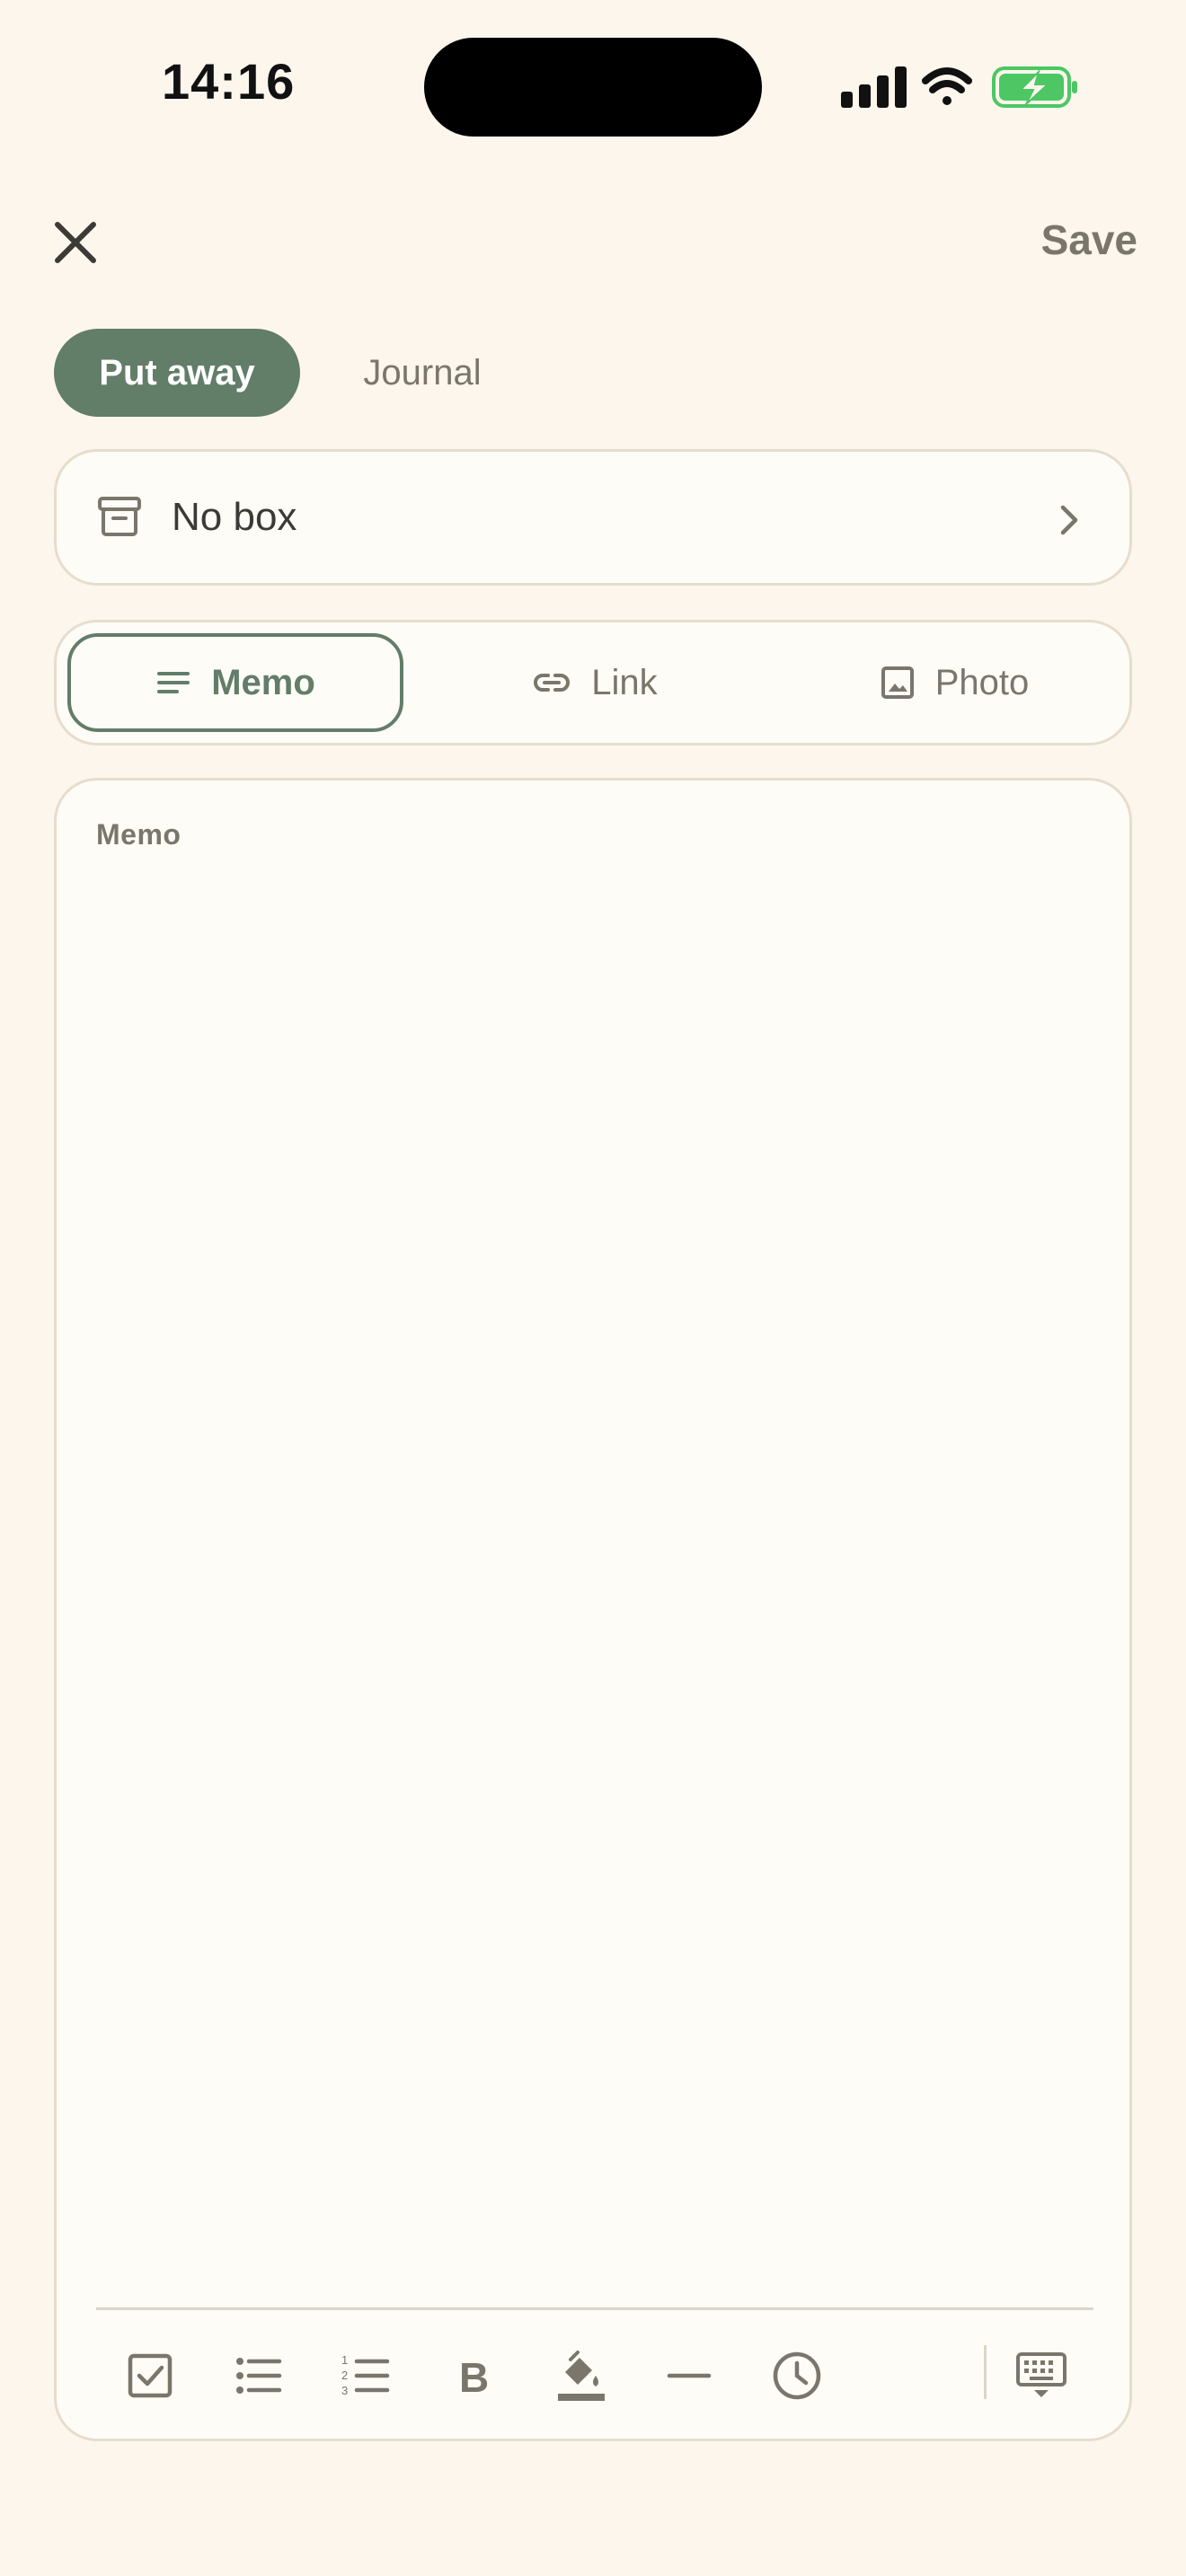  Describe the element at coordinates (263, 682) in the screenshot. I see `tab-memo-label: Memo` at that location.